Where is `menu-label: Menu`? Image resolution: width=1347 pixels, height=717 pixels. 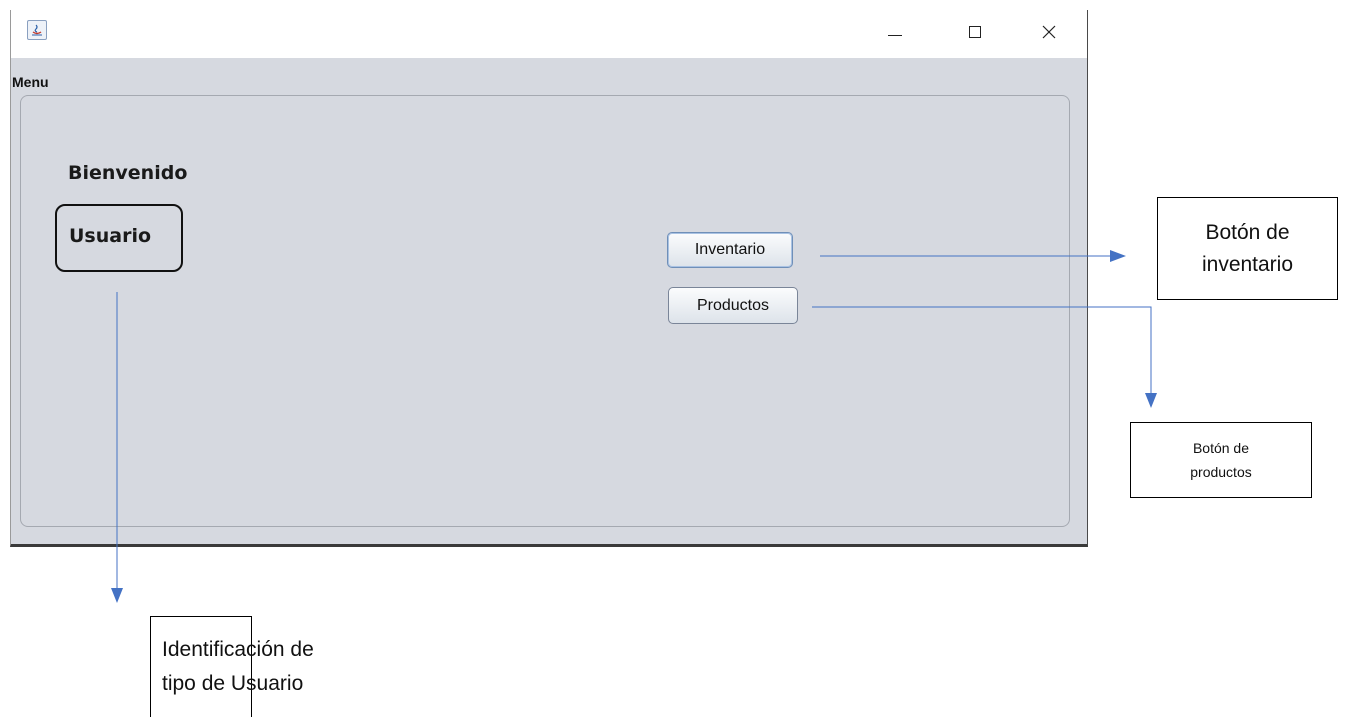 menu-label: Menu is located at coordinates (30, 82).